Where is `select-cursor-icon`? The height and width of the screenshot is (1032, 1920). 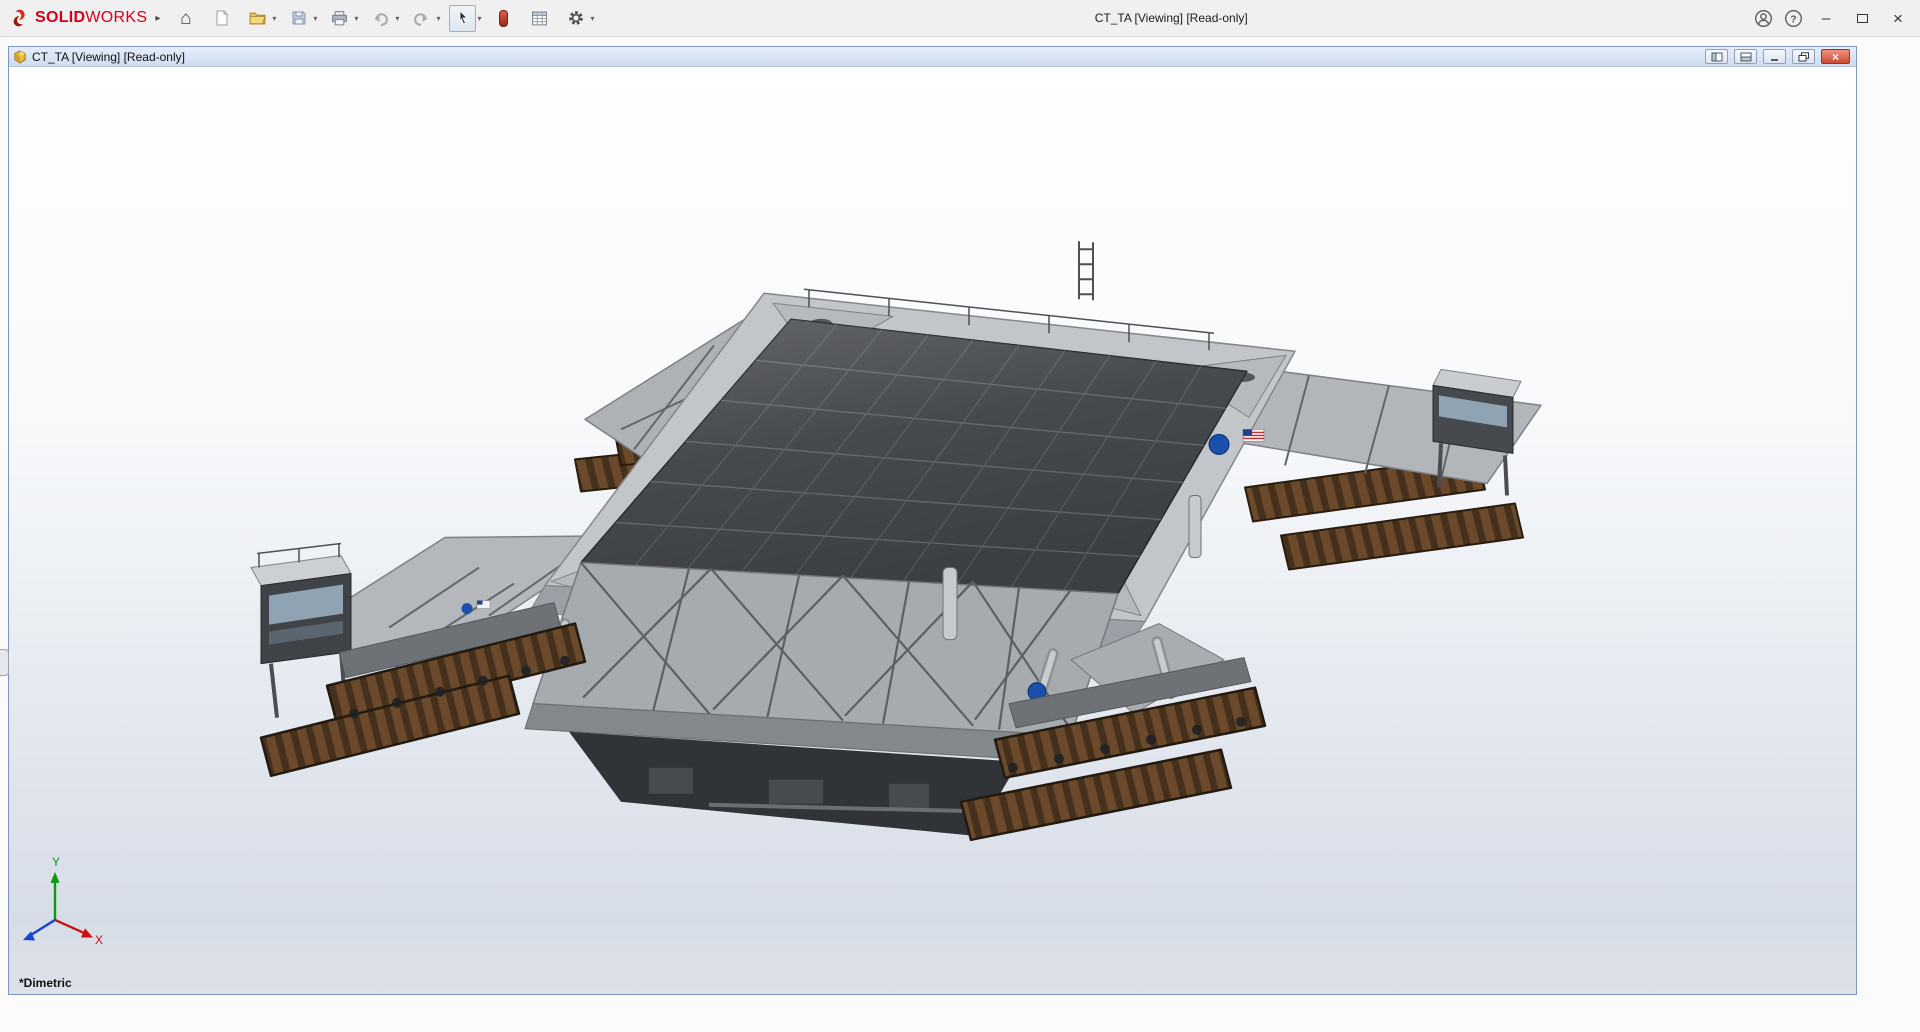 select-cursor-icon is located at coordinates (463, 17).